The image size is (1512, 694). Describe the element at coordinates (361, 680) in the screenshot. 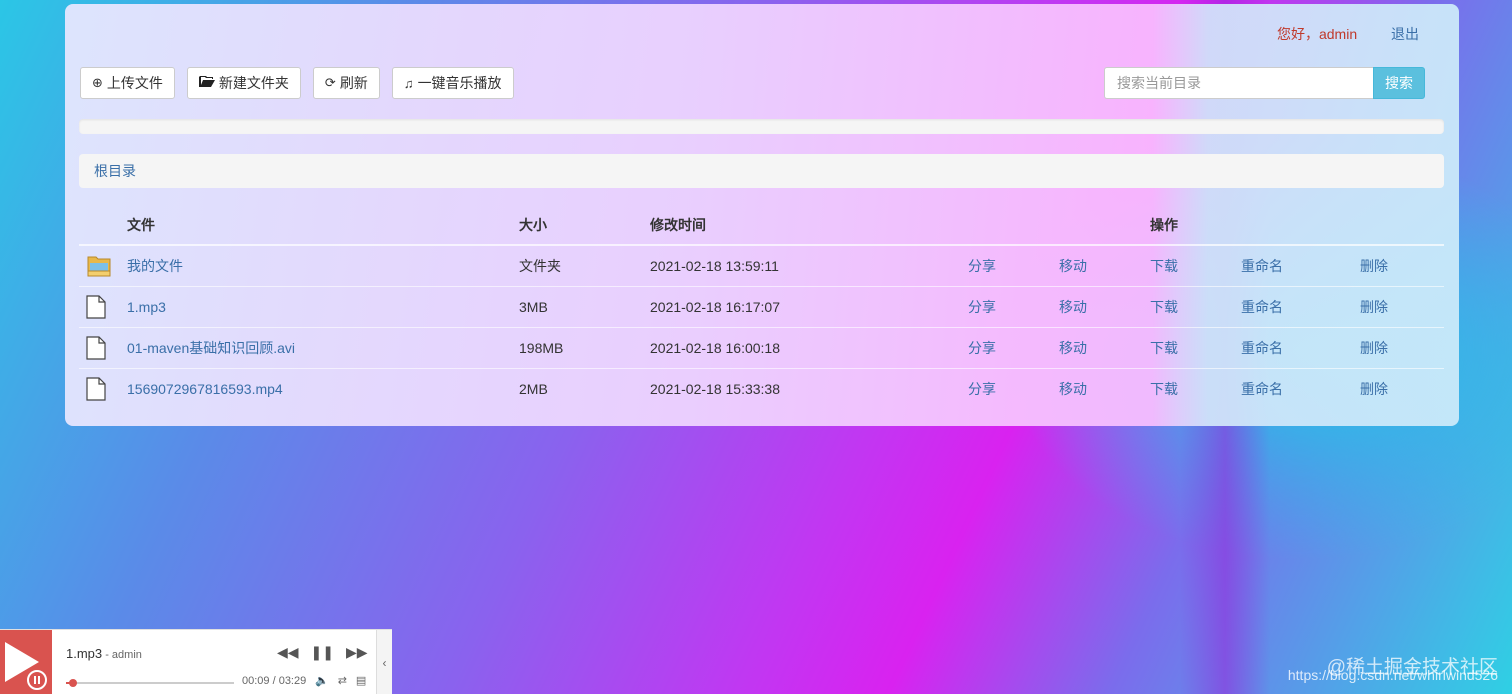

I see `lyrics-icon: ▤` at that location.